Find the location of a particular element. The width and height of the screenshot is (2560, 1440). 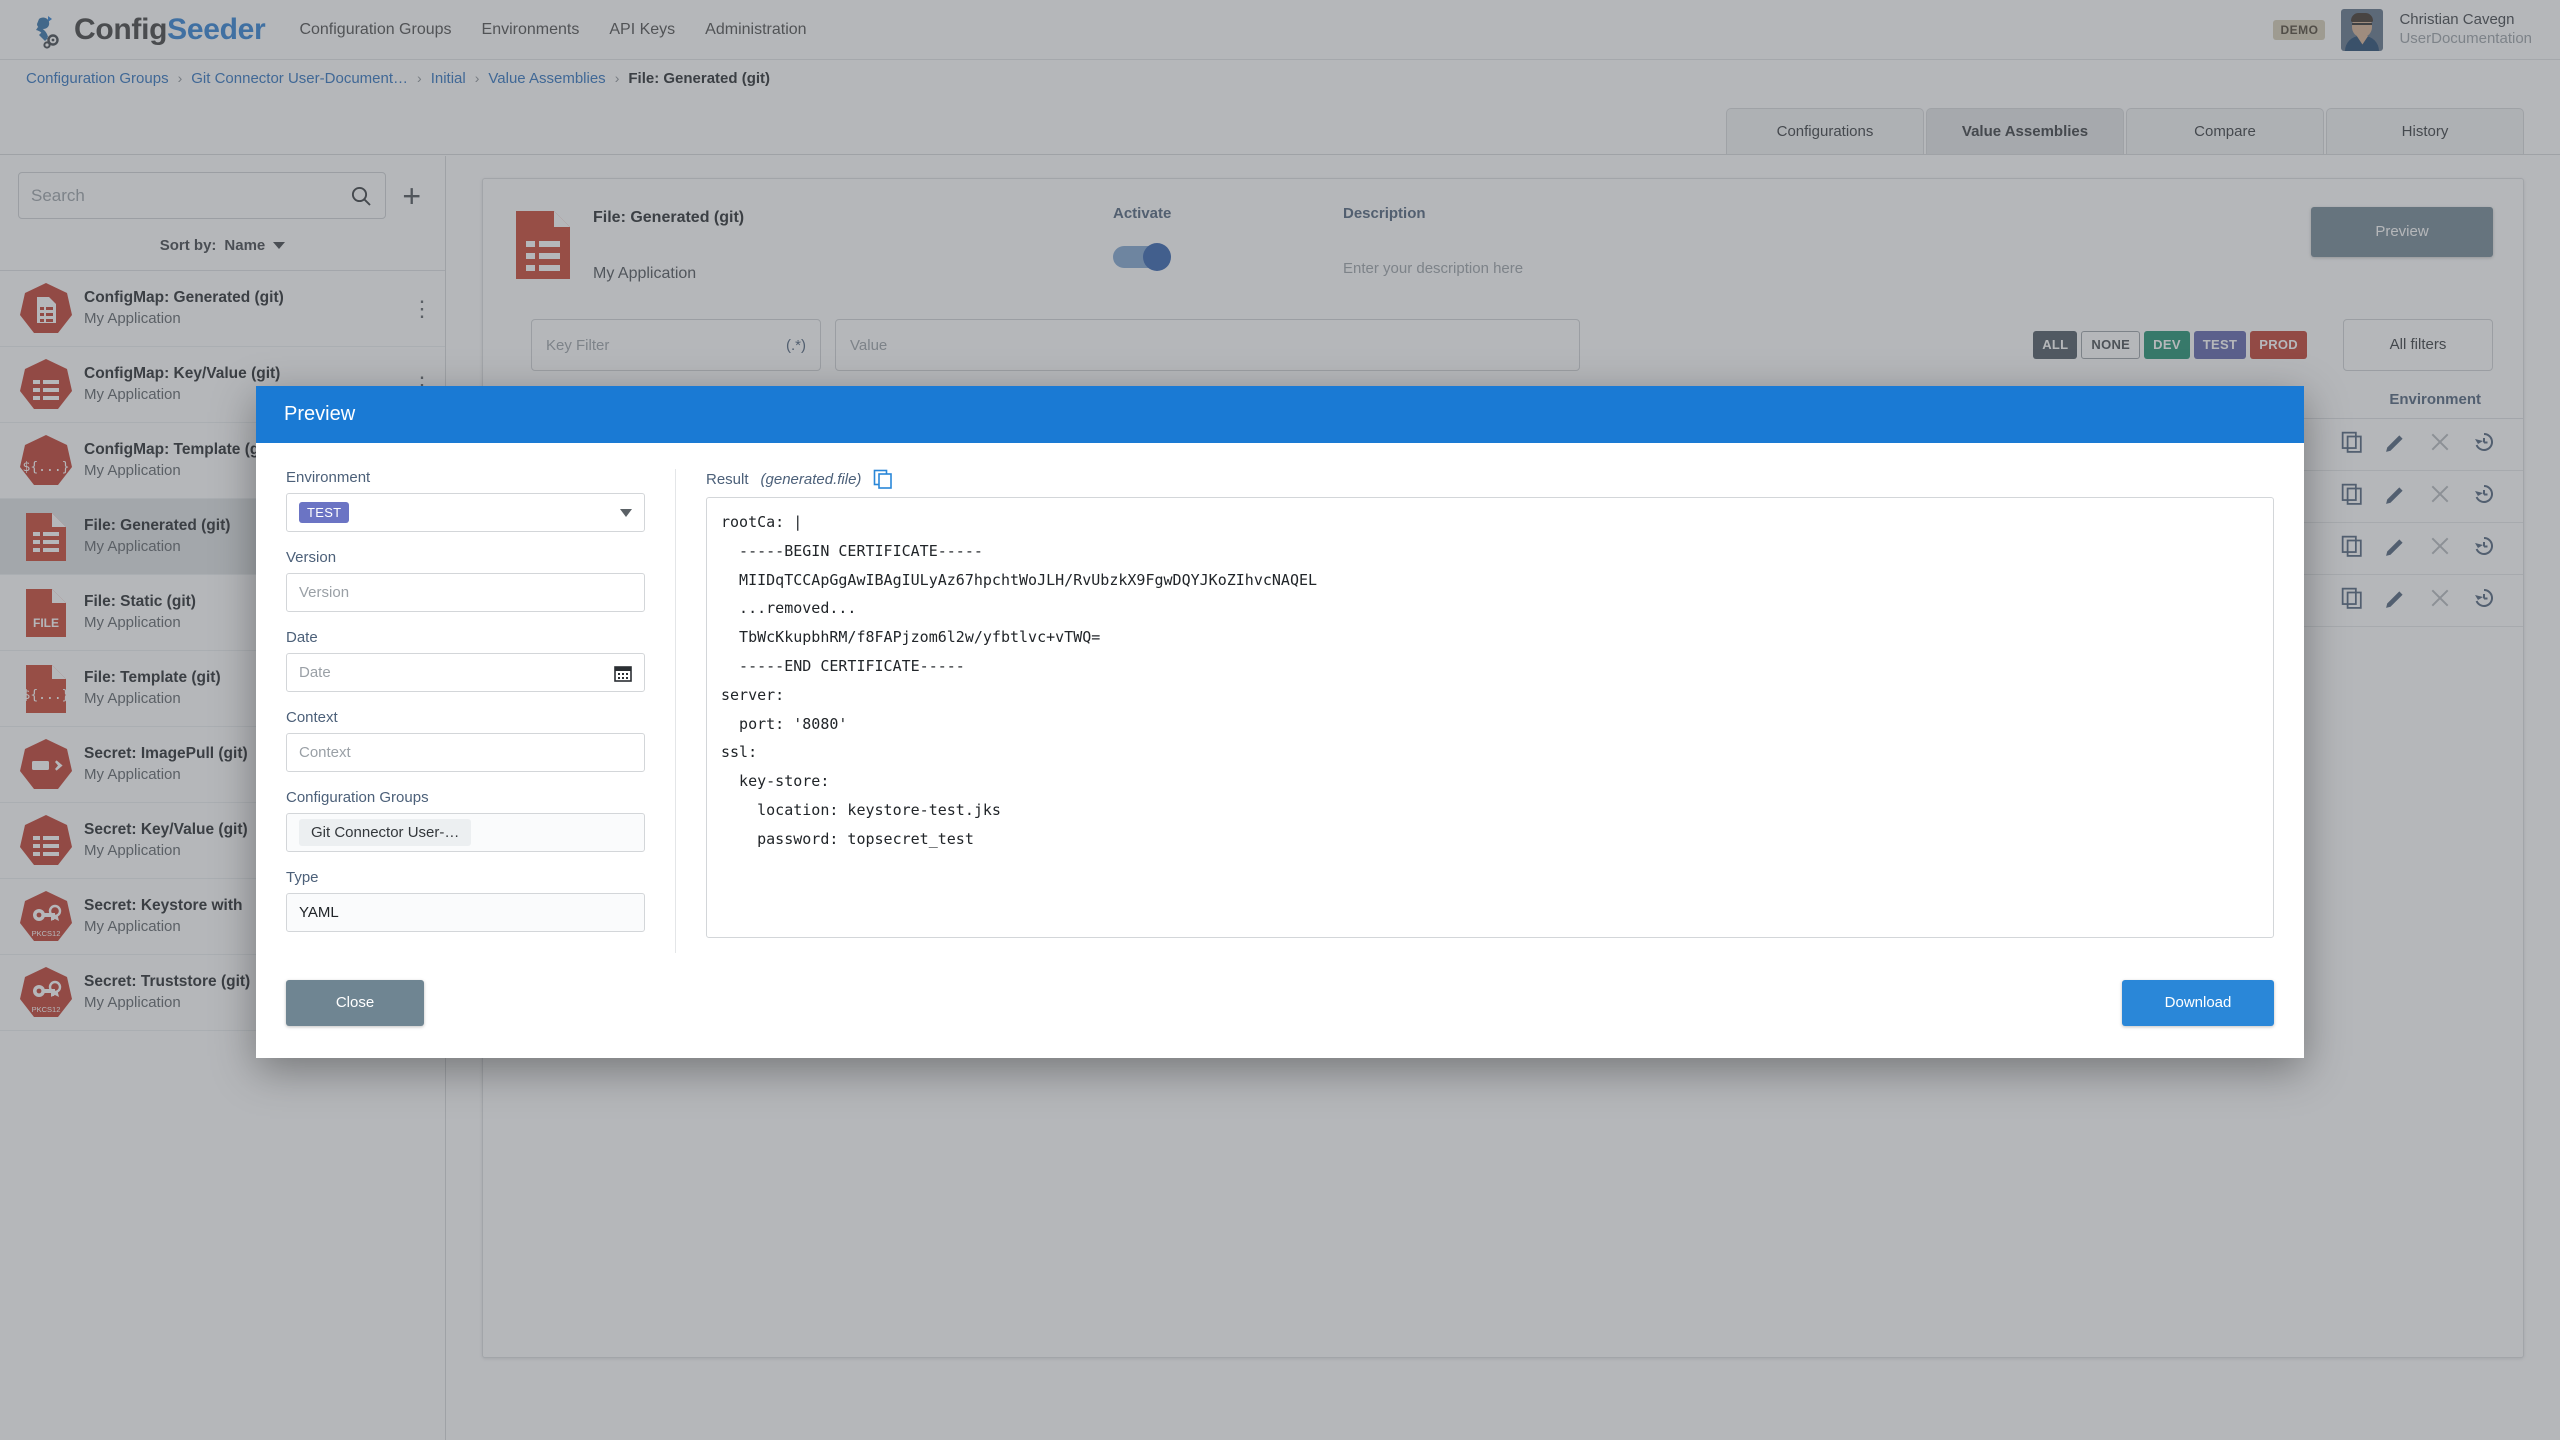

environment-field: Environment TEST is located at coordinates (465, 500).